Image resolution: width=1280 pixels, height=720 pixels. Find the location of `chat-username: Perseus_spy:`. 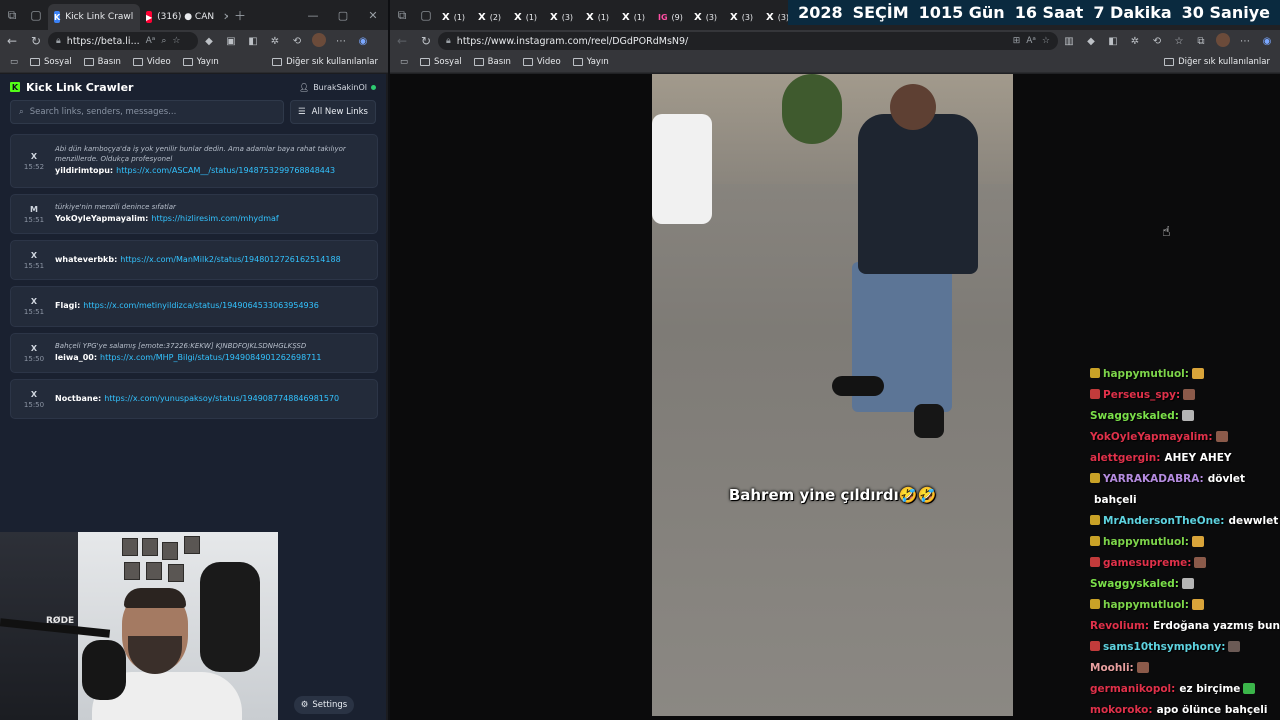

chat-username: Perseus_spy: is located at coordinates (1141, 395).